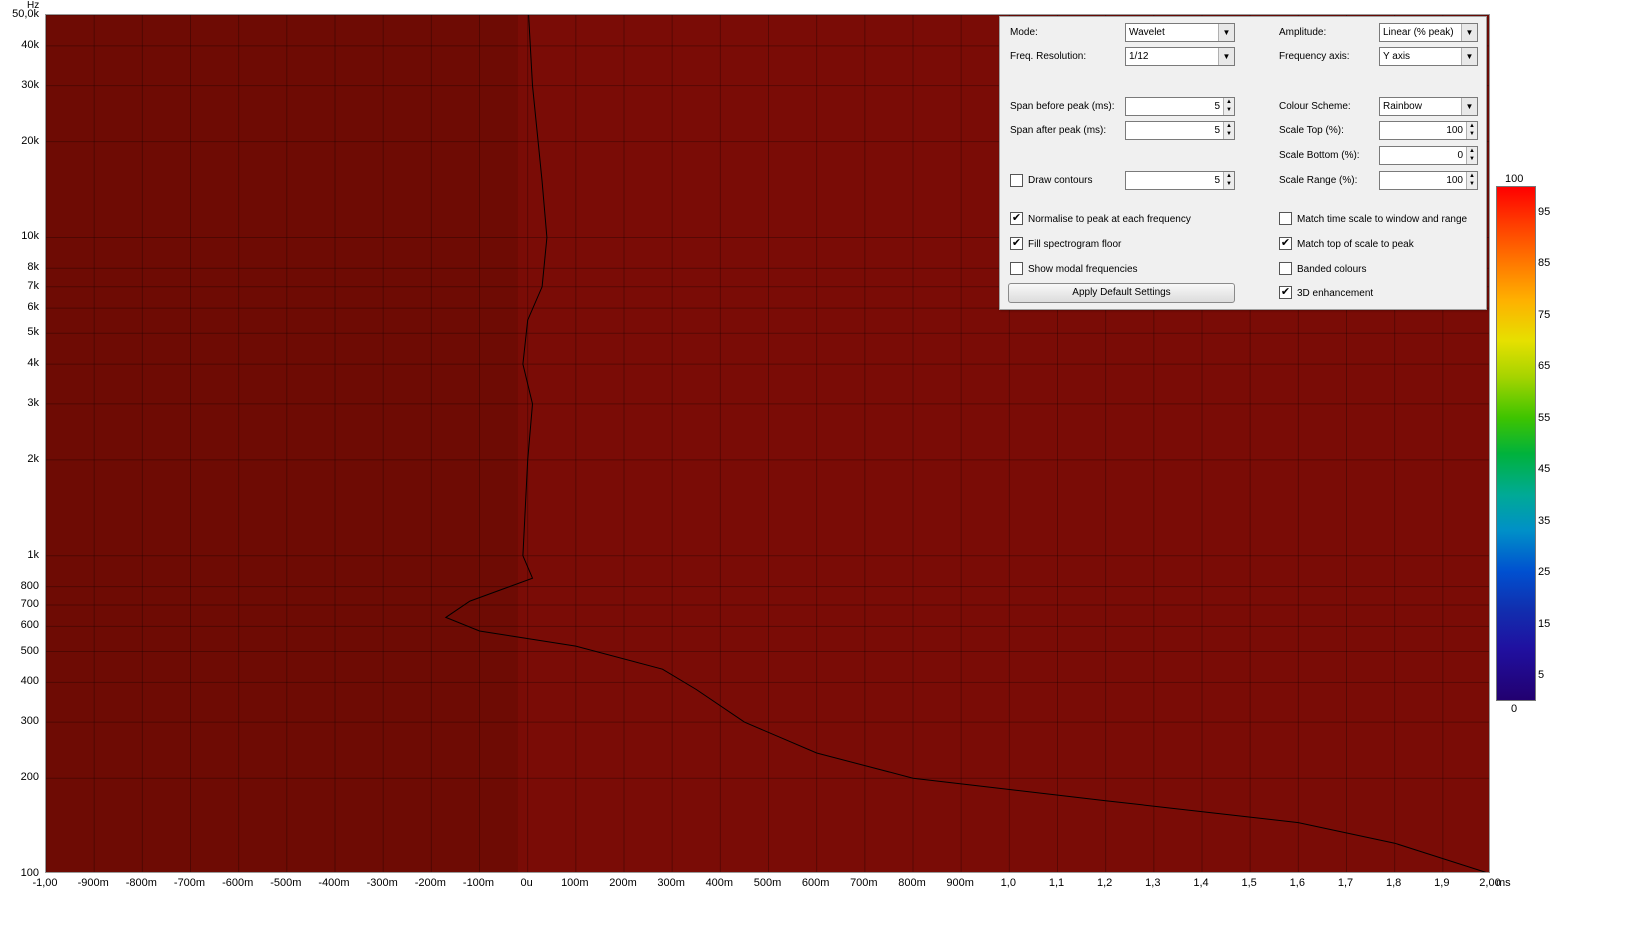 The image size is (1649, 938). What do you see at coordinates (33, 332) in the screenshot?
I see `y-tick-label: 5k` at bounding box center [33, 332].